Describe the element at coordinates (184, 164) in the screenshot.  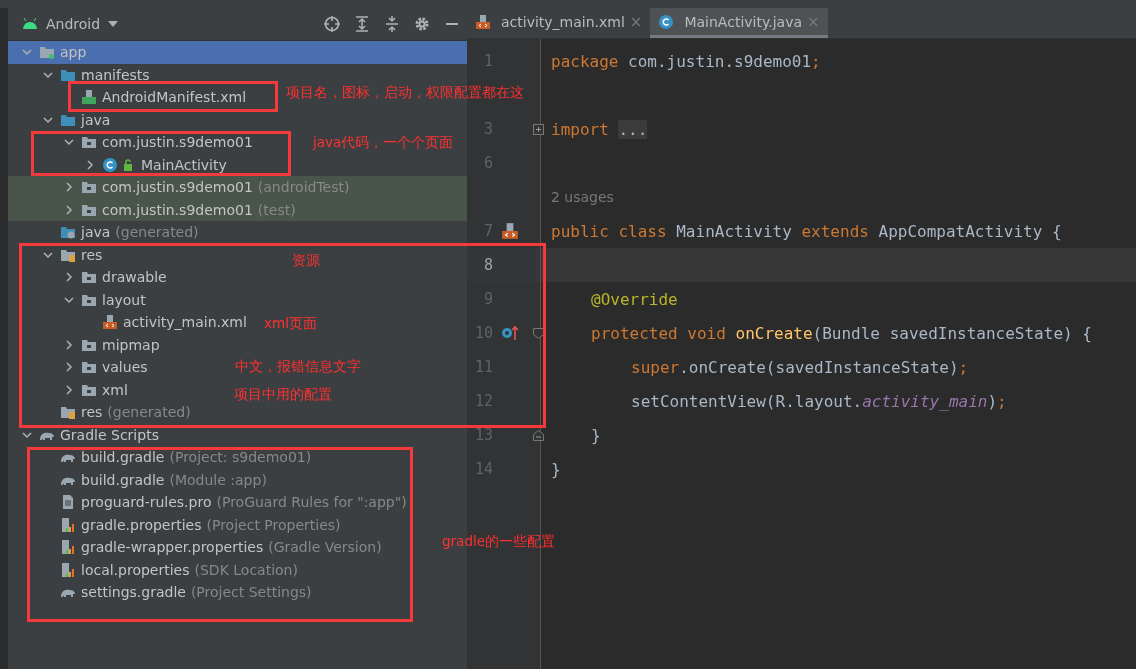
I see `tree-item-label: MainActivity` at that location.